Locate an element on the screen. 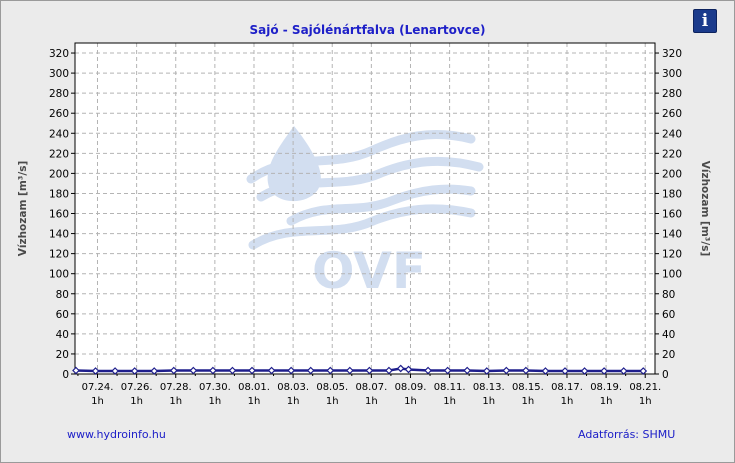 This screenshot has height=463, width=735. y-tick-label-left: 200 is located at coordinates (59, 174).